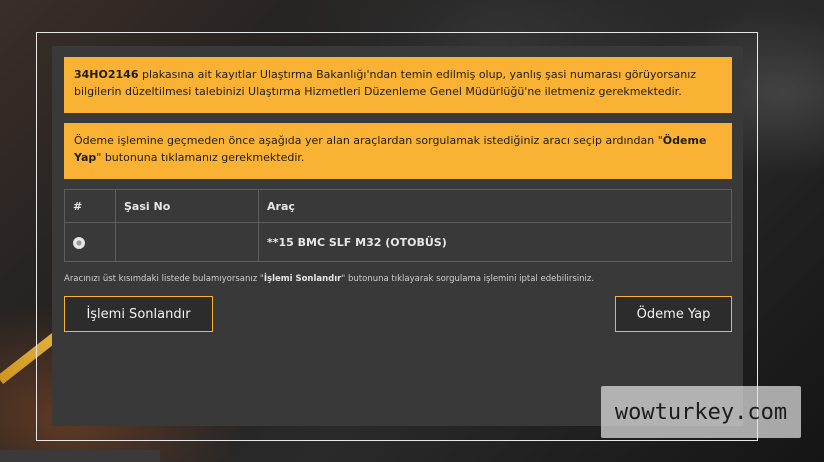 This screenshot has width=824, height=462. I want to click on table-row: **15 BMC SLF M32 (OTOBÜS), so click(398, 242).